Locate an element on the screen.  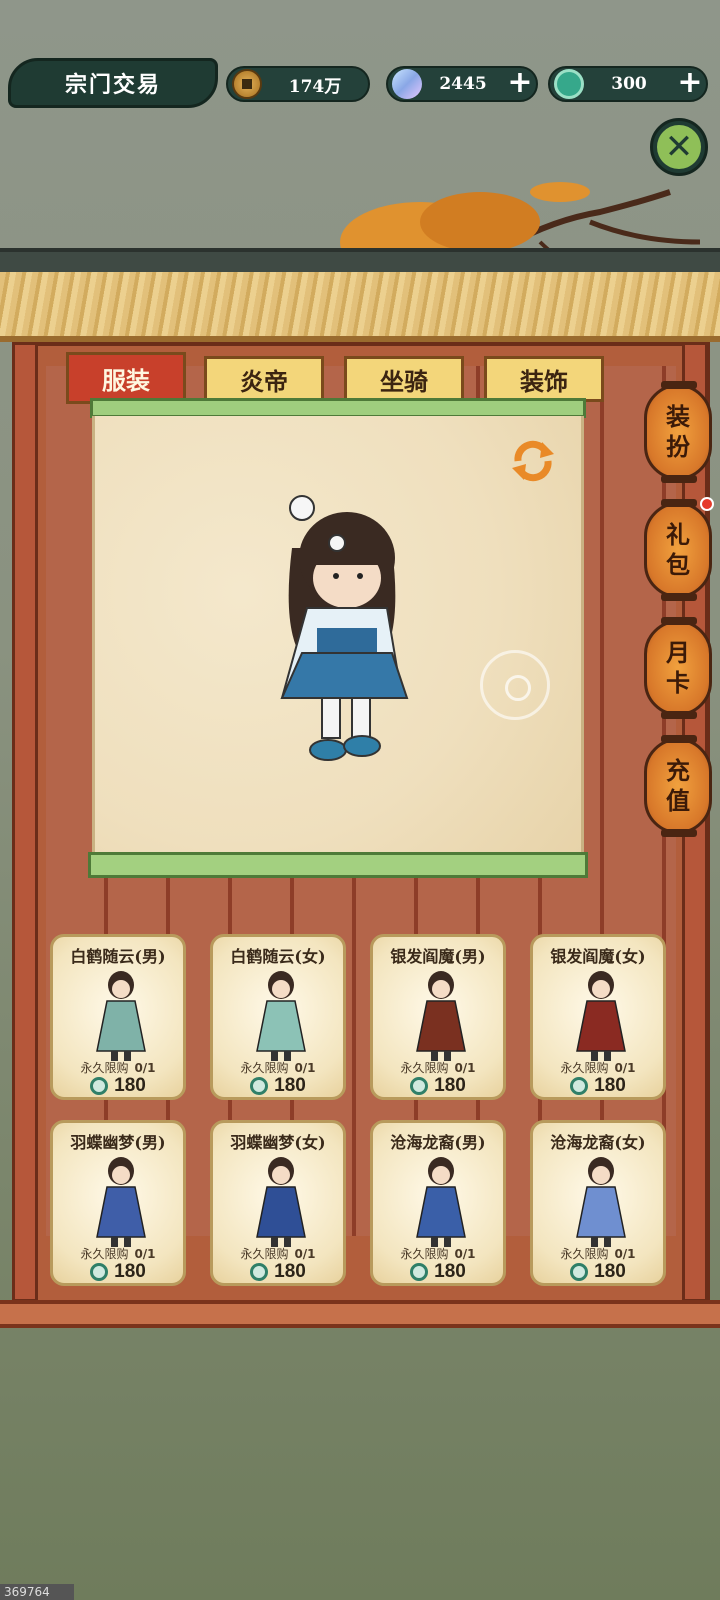
monthly-card-label-bottom: 卡 is located at coordinates (678, 682).